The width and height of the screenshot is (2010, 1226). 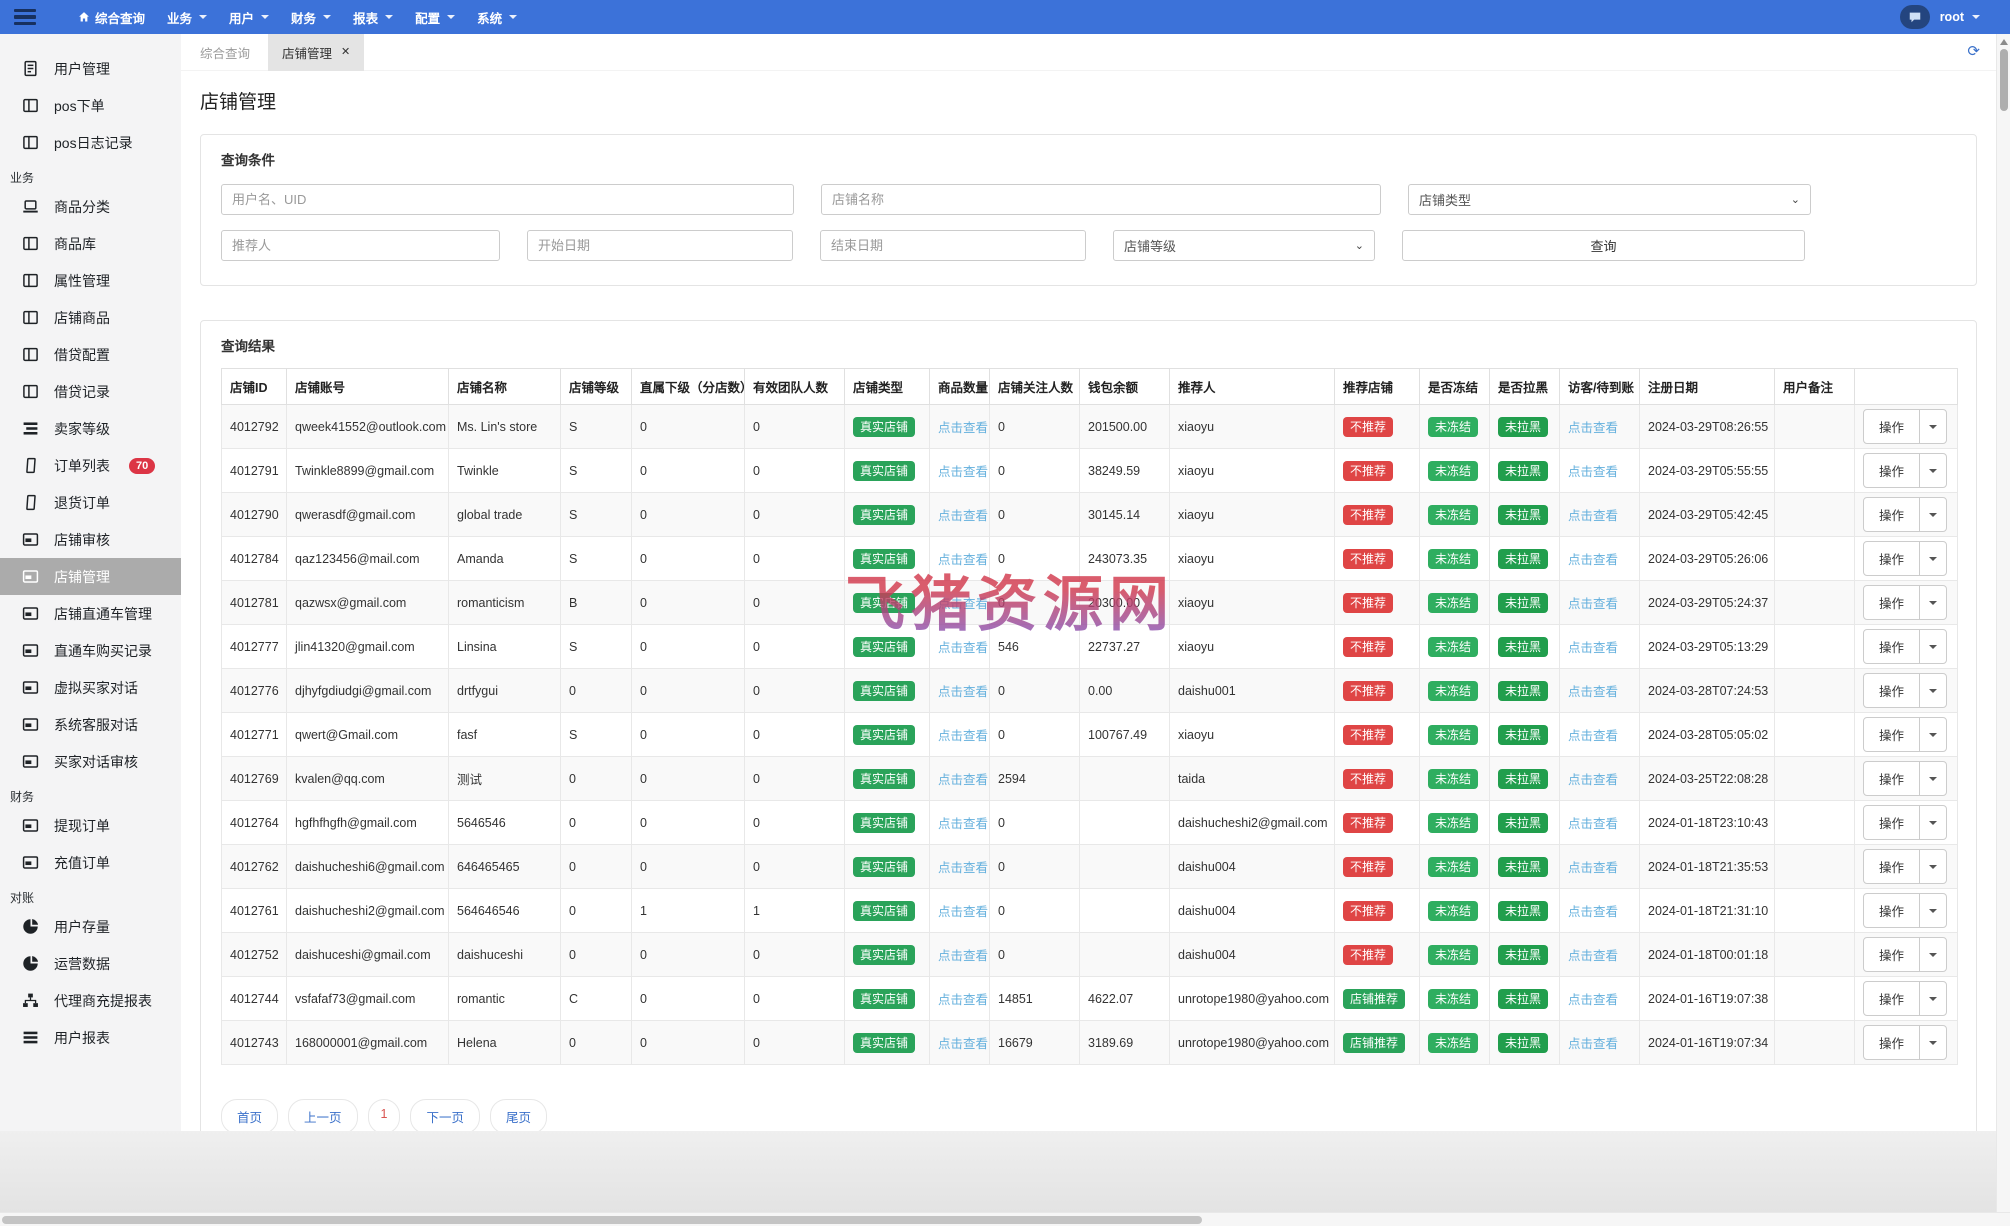 I want to click on sidebar-item-店铺审核: 店铺审核, so click(x=90, y=539).